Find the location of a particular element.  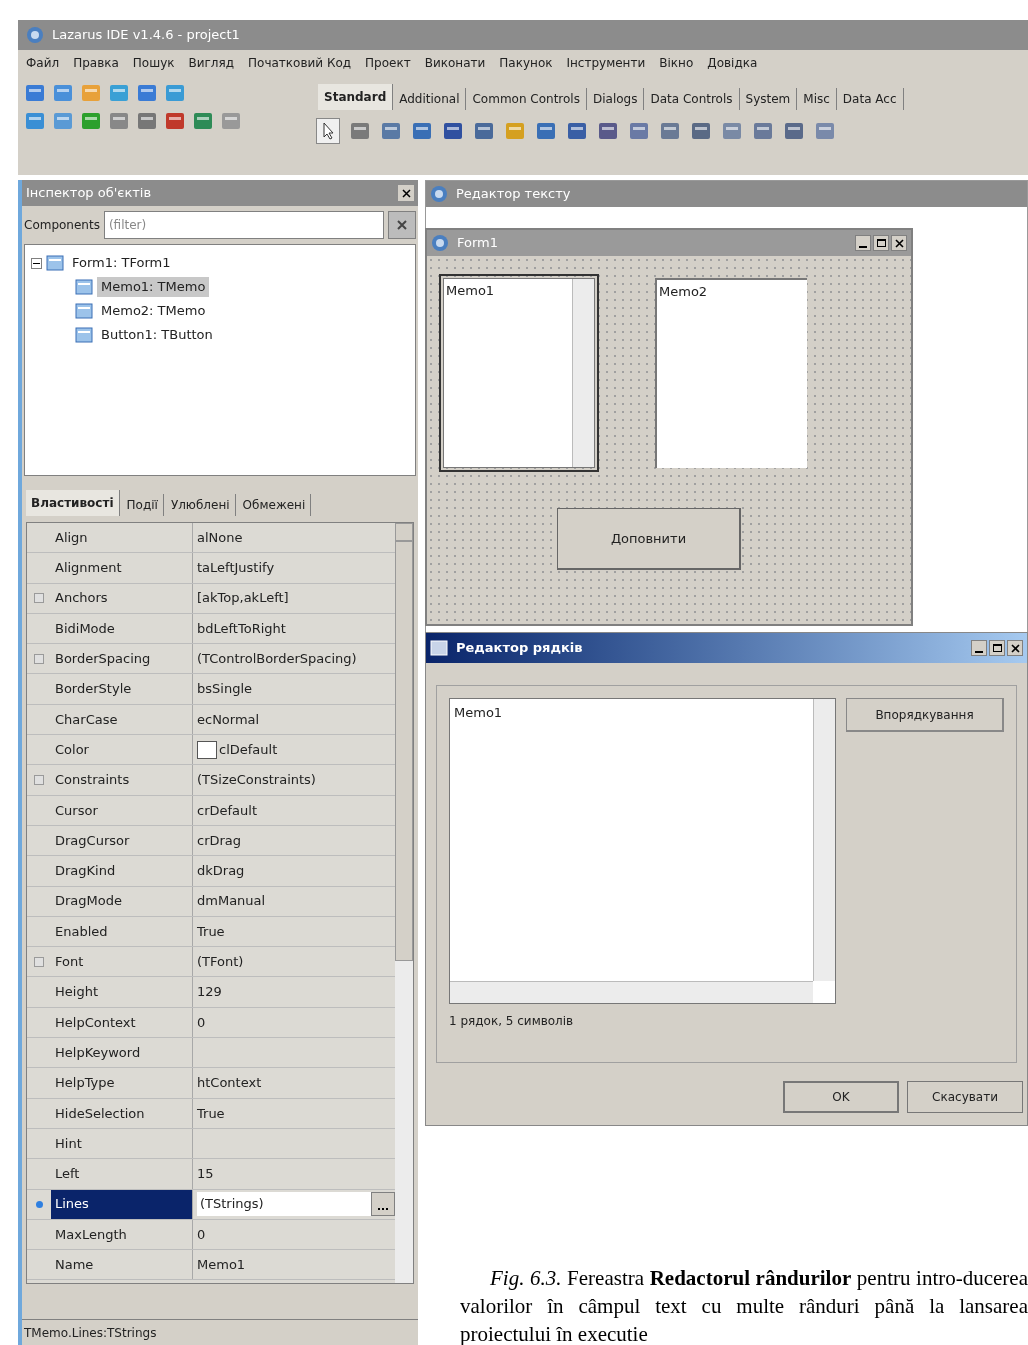

menu-item: Виконати is located at coordinates (455, 63).